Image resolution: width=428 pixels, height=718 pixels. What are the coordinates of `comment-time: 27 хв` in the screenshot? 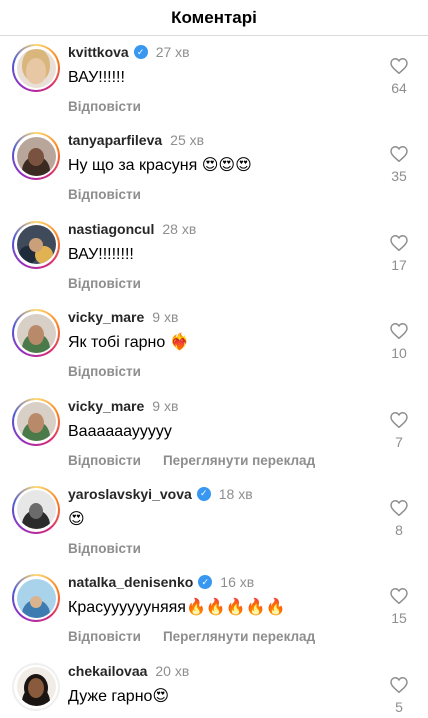 It's located at (172, 52).